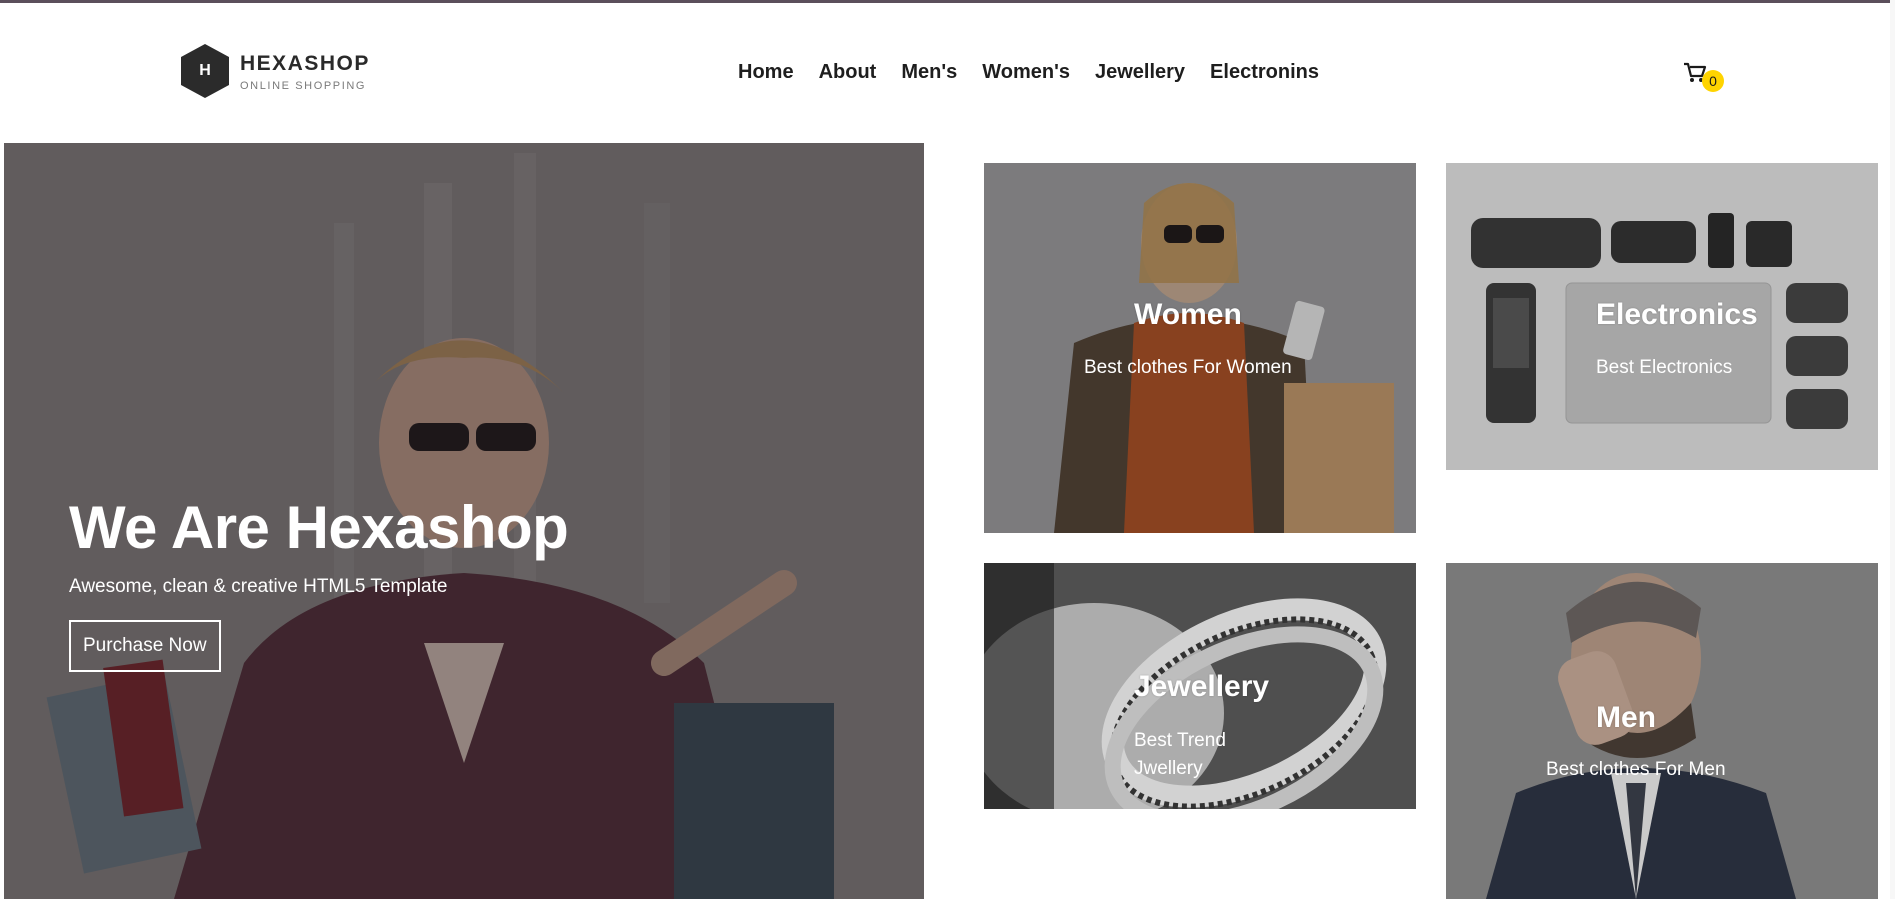 The height and width of the screenshot is (899, 1895). Describe the element at coordinates (319, 527) in the screenshot. I see `hero-title: We Are Hexashop` at that location.